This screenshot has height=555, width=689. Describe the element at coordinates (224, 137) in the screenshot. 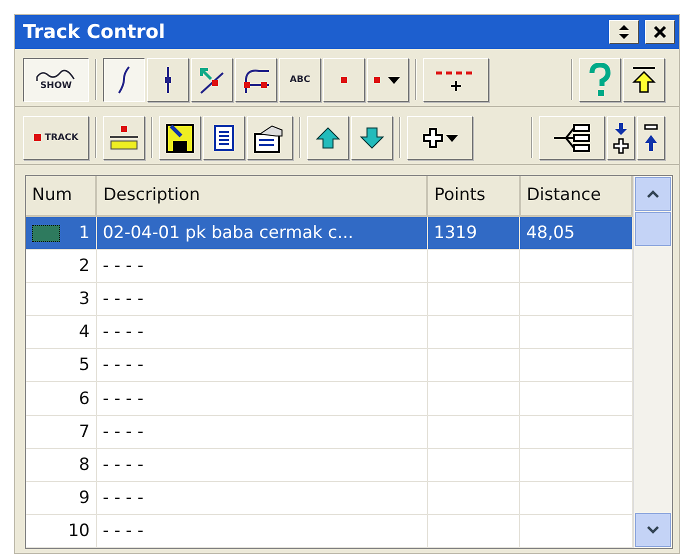

I see `list-icon` at that location.